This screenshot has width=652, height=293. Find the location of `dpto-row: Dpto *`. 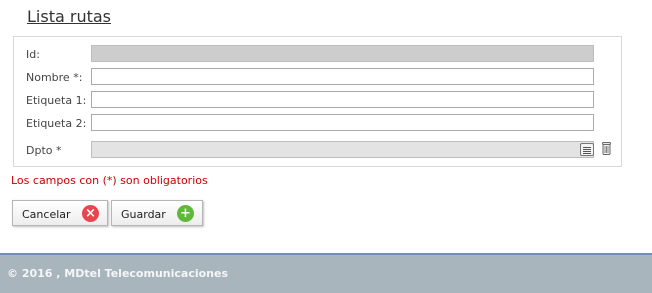

dpto-row: Dpto * is located at coordinates (317, 151).